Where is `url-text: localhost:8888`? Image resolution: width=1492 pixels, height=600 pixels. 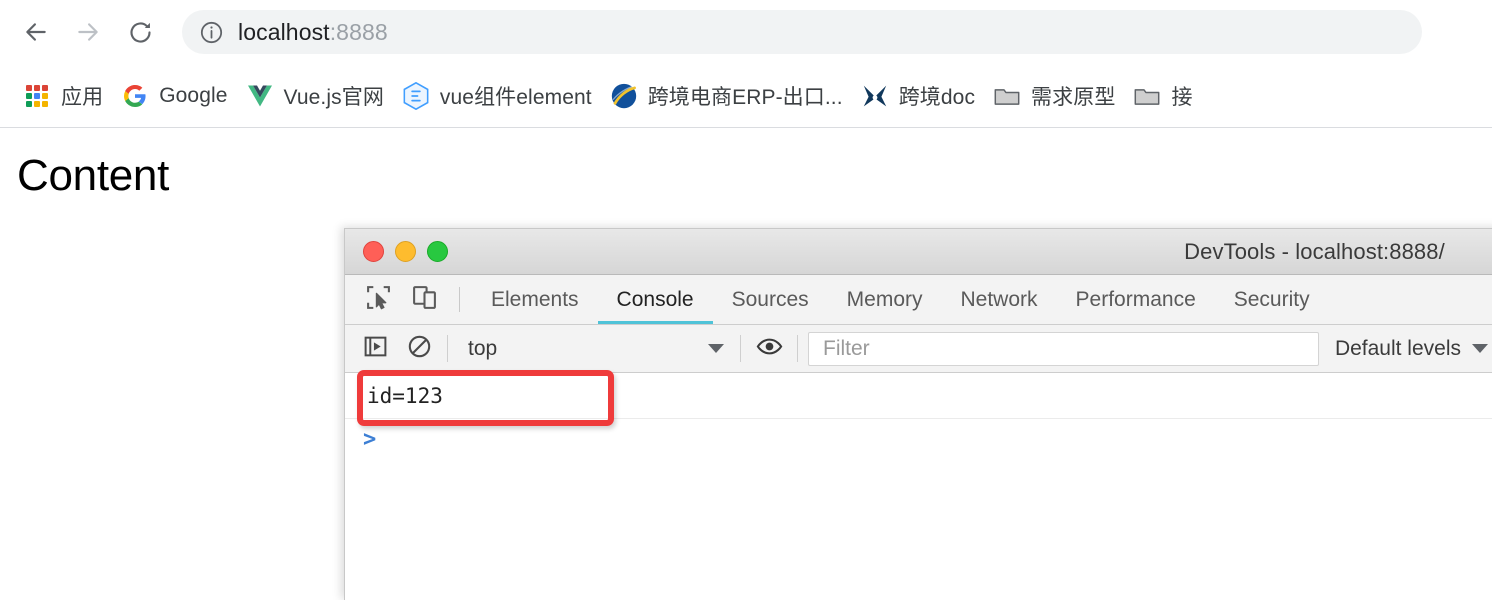
url-text: localhost:8888 is located at coordinates (313, 32).